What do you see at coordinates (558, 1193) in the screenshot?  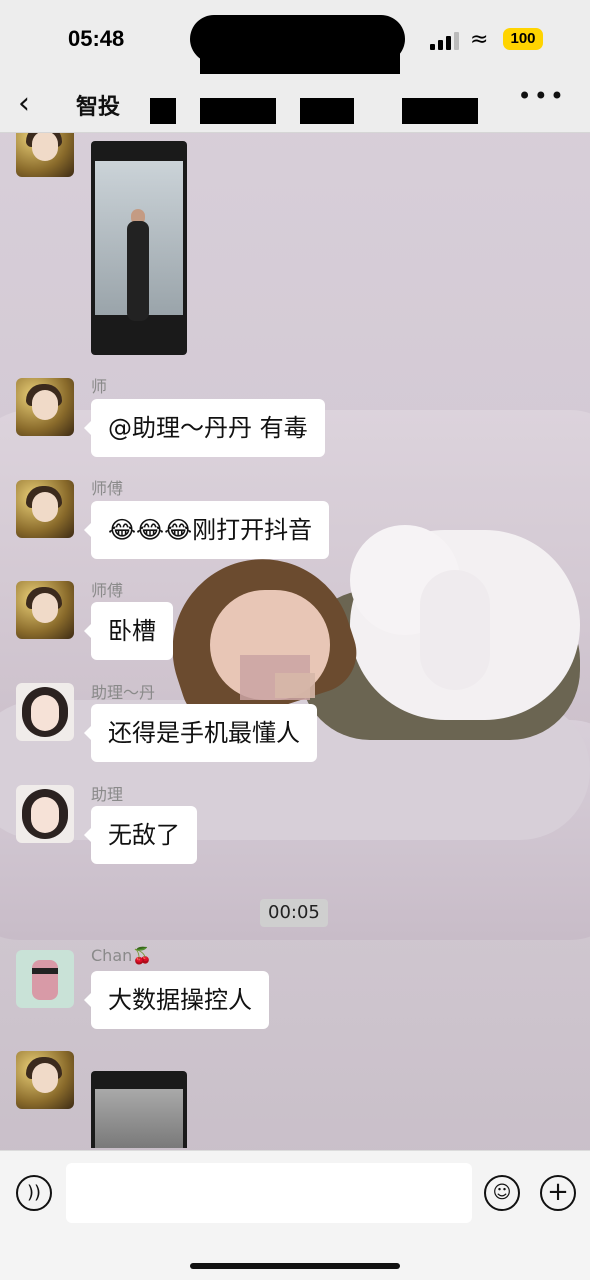 I see `plus-icon: +` at bounding box center [558, 1193].